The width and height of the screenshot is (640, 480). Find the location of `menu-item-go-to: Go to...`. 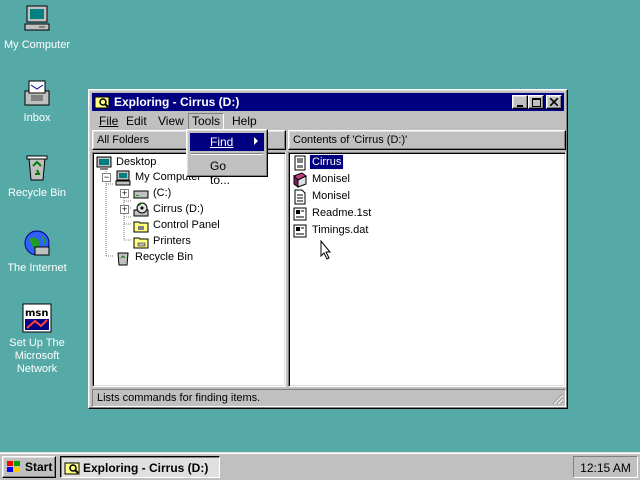

menu-item-go-to: Go to... is located at coordinates (227, 172).